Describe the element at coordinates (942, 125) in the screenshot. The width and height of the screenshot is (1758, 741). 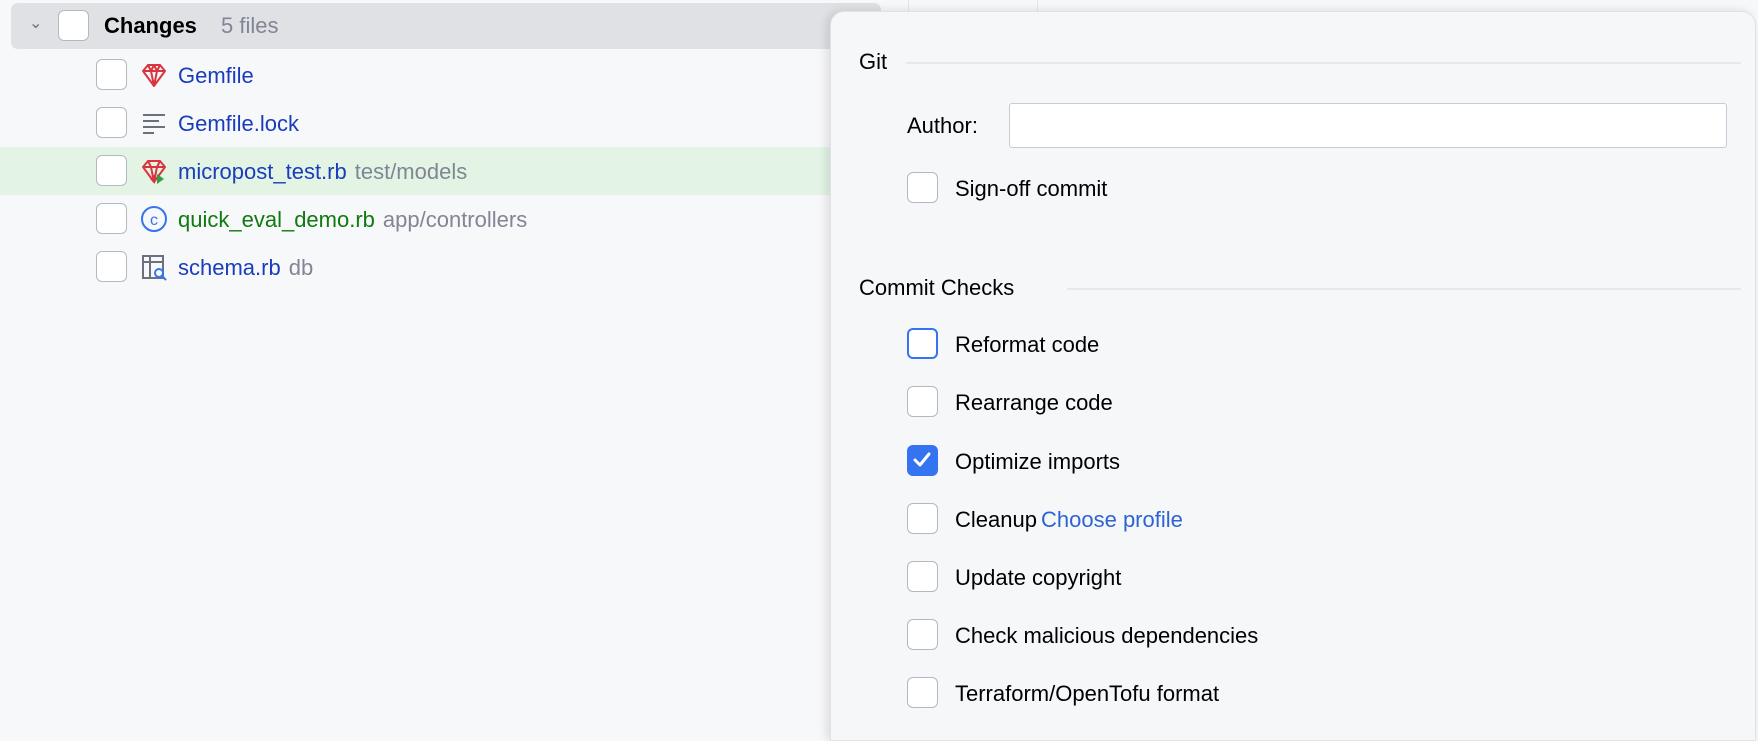
I see `author-label: Author:` at that location.